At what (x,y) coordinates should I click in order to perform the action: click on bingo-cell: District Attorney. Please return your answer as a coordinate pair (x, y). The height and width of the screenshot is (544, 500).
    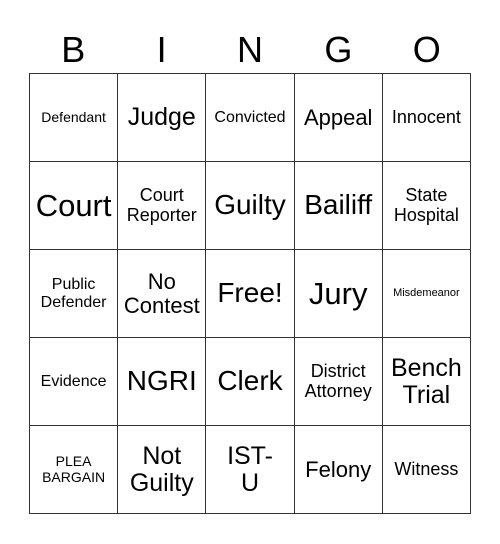
    Looking at the image, I should click on (338, 382).